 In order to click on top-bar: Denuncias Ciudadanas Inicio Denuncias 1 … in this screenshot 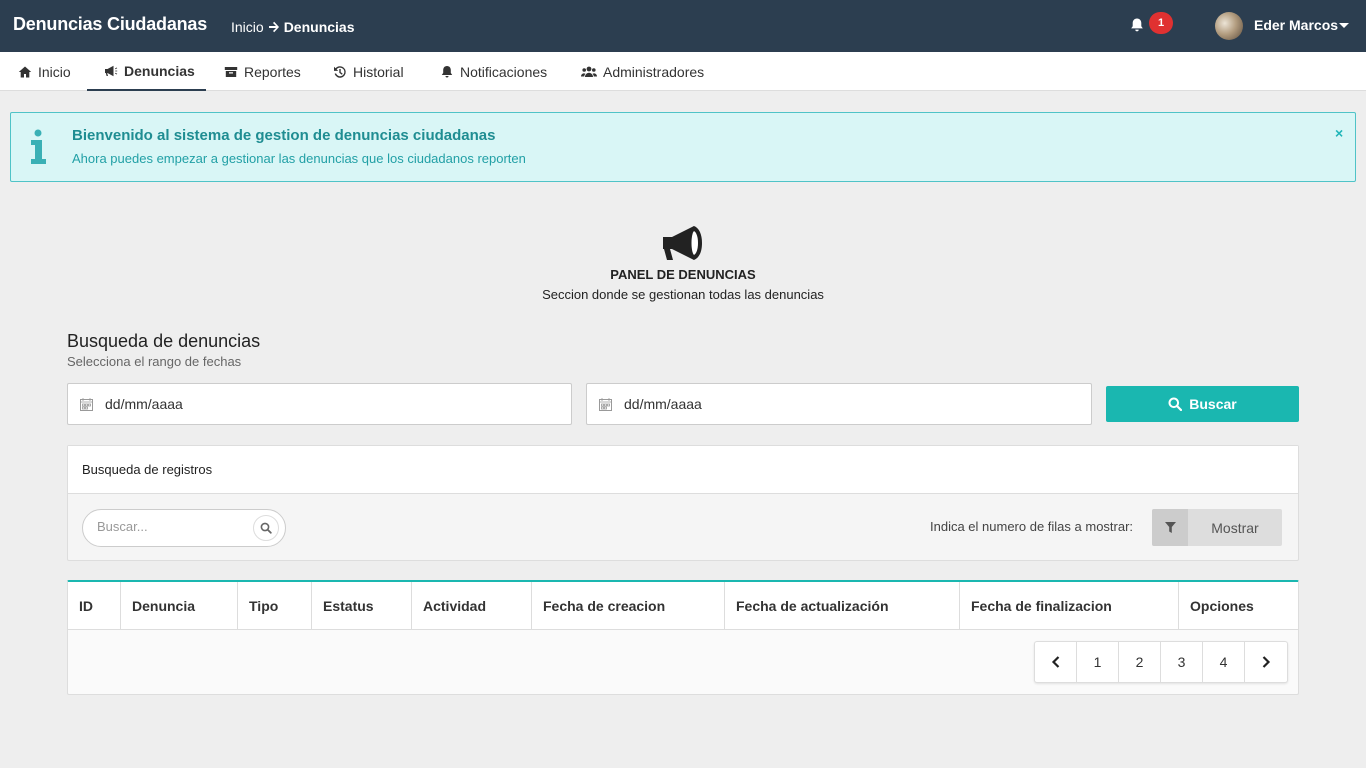, I will do `click(683, 26)`.